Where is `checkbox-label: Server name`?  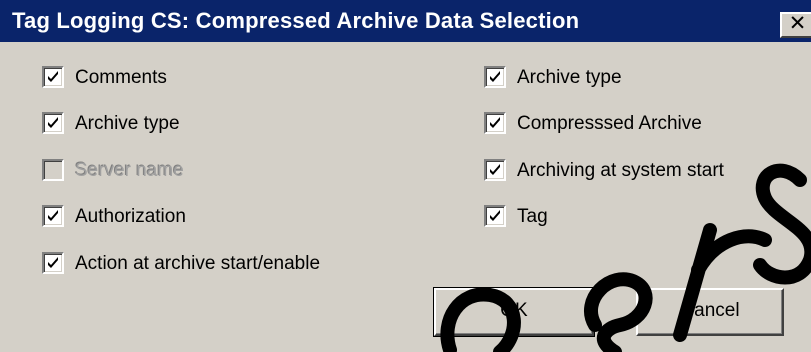
checkbox-label: Server name is located at coordinates (129, 171).